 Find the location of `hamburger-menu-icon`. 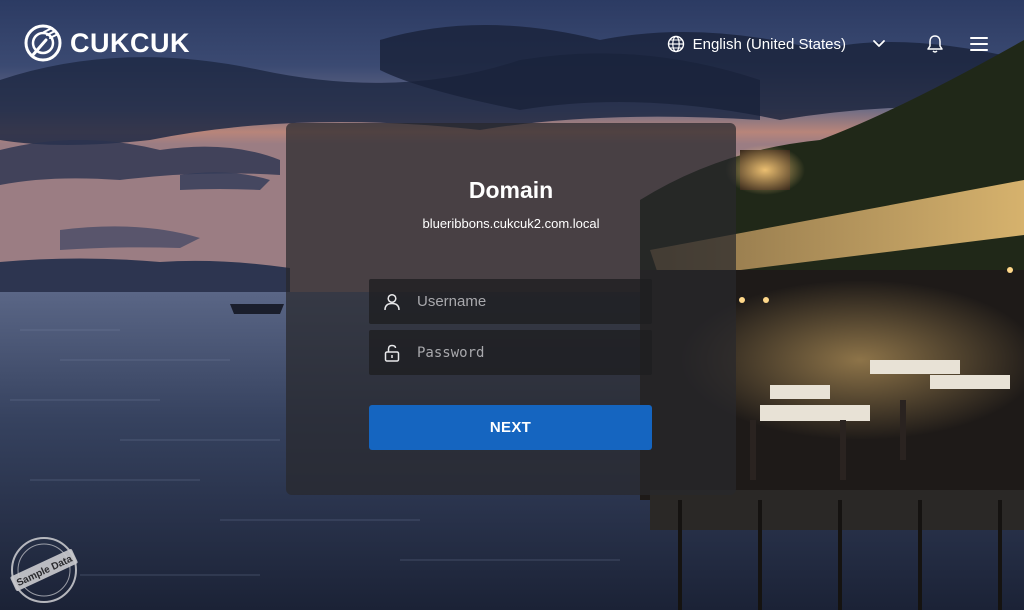

hamburger-menu-icon is located at coordinates (979, 44).